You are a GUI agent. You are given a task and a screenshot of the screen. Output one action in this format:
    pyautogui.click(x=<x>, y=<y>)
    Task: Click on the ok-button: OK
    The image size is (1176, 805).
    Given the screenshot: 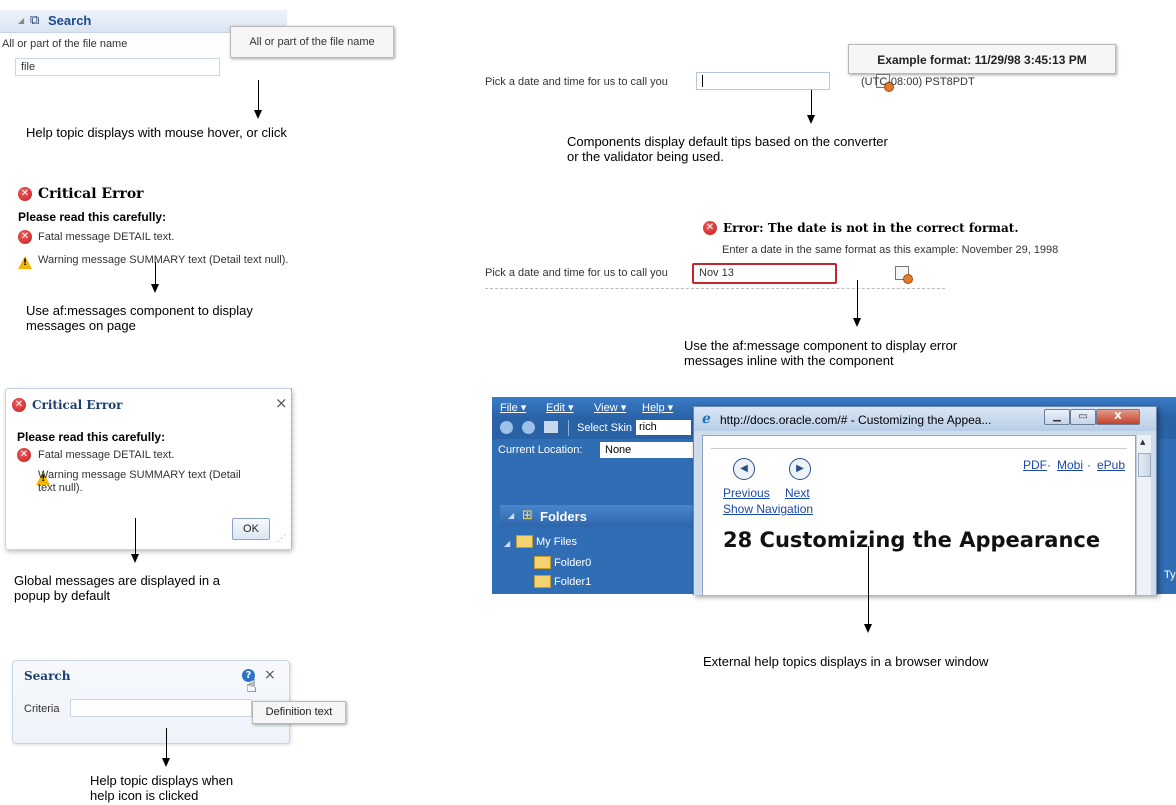 What is the action you would take?
    pyautogui.click(x=251, y=529)
    